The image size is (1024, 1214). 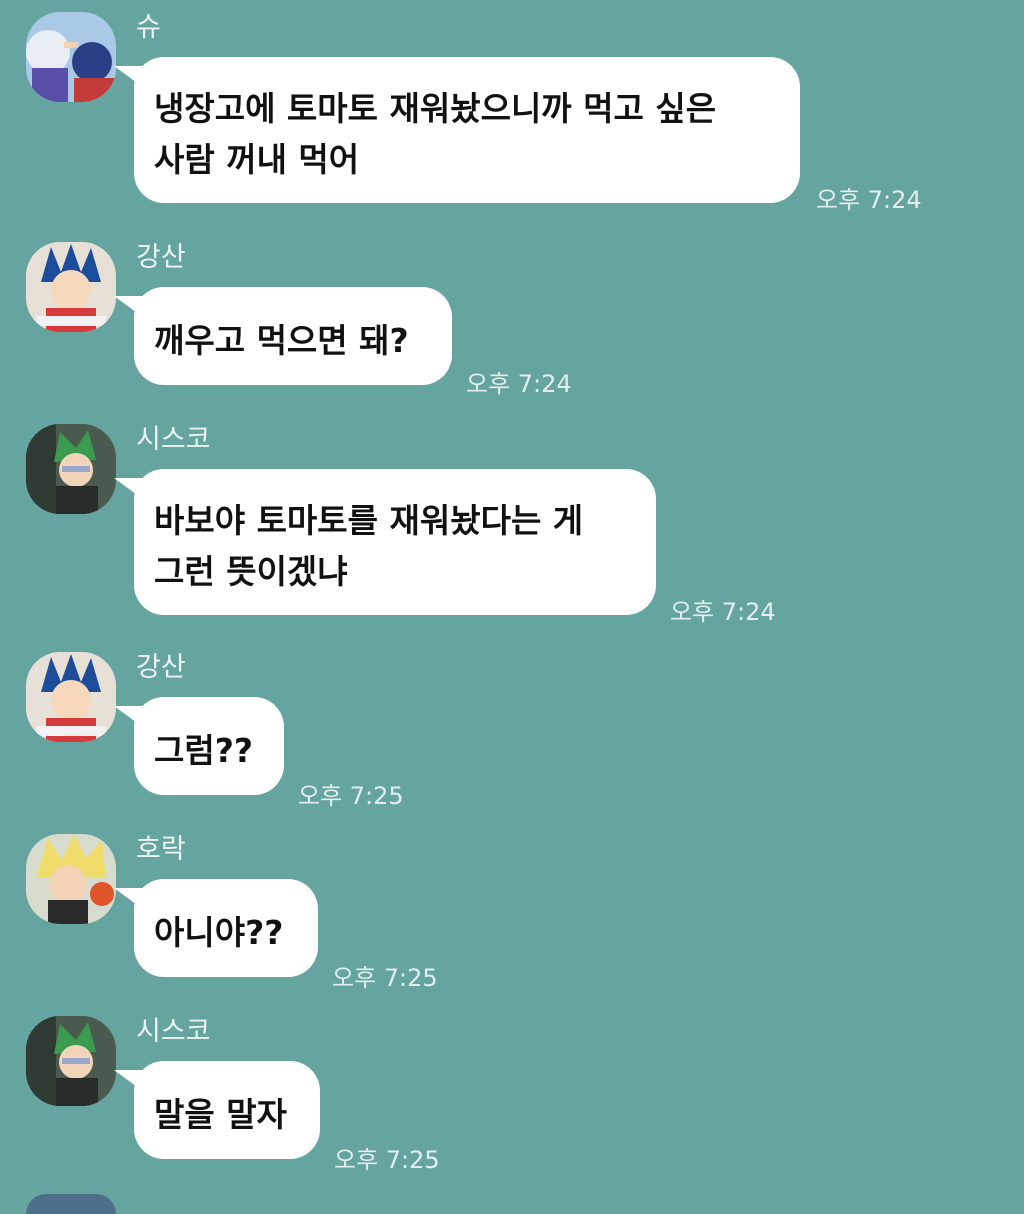 What do you see at coordinates (148, 27) in the screenshot?
I see `sender-name: 슈` at bounding box center [148, 27].